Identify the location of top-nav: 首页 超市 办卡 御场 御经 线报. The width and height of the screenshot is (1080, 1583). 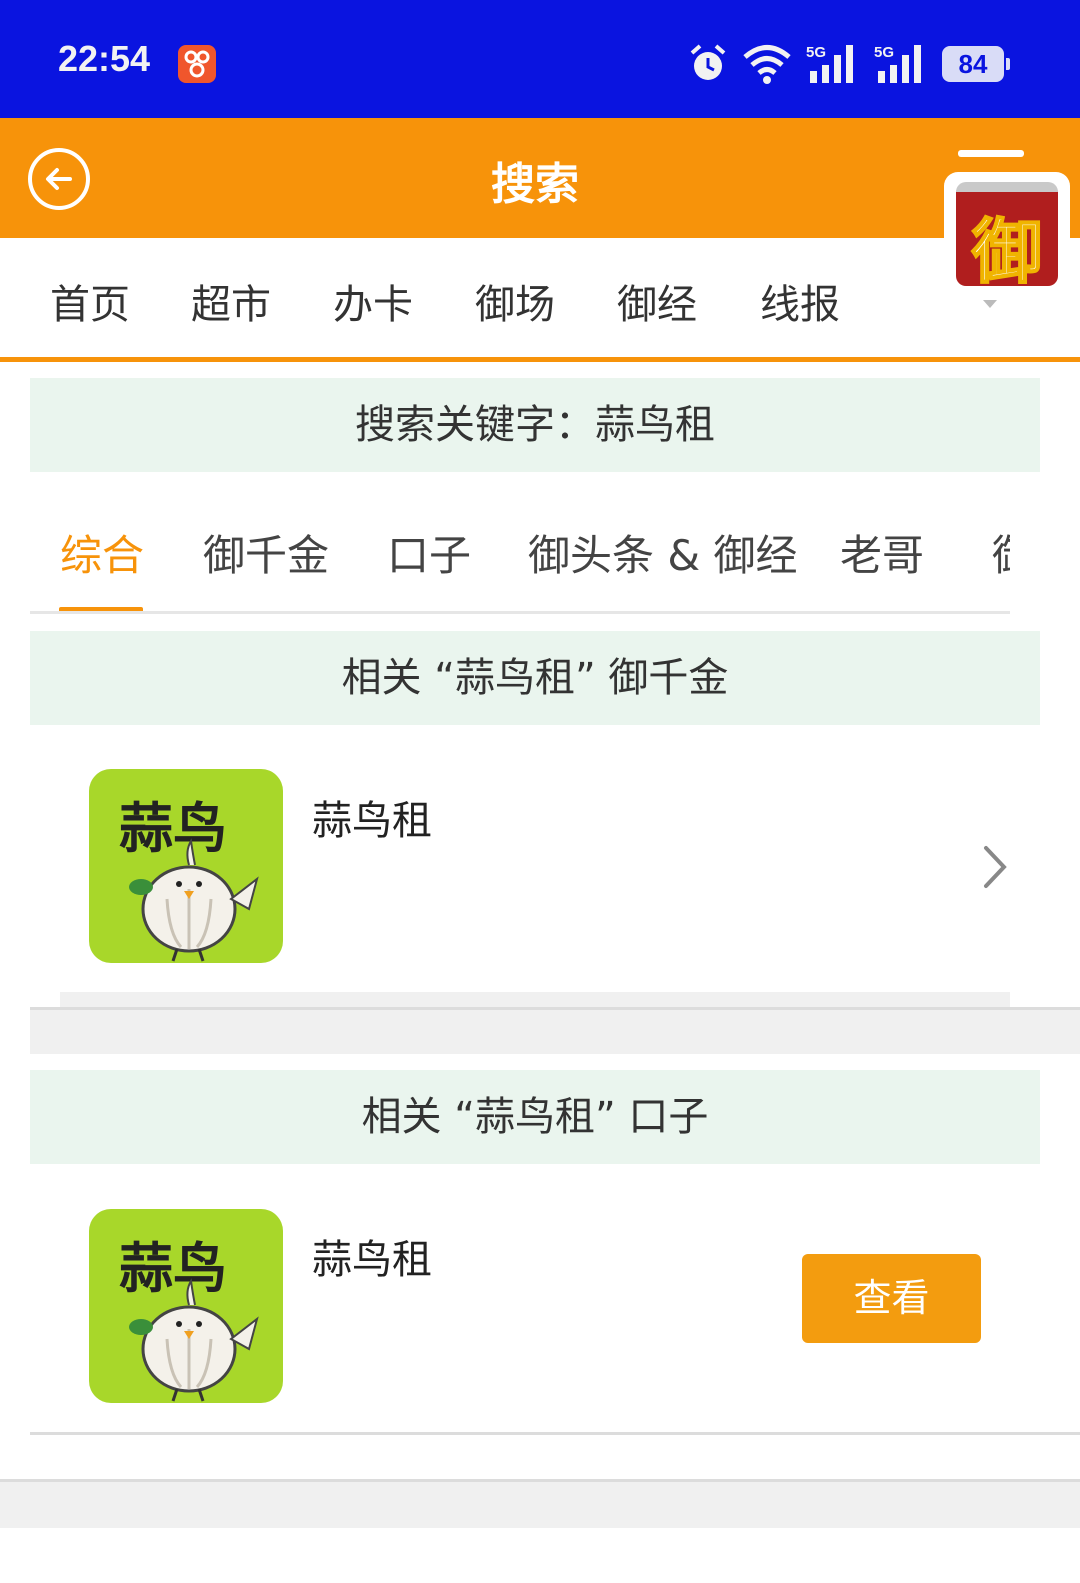
(540, 300).